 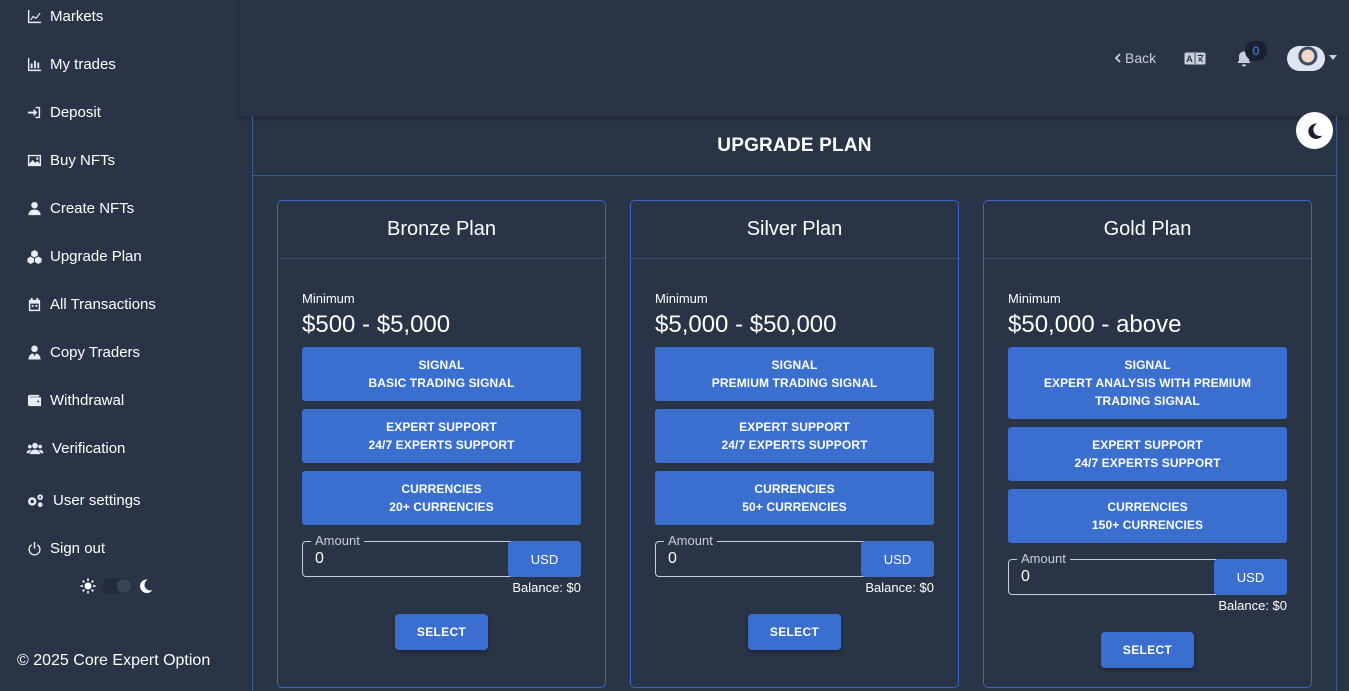 I want to click on svg-text: A, so click(x=1189, y=59).